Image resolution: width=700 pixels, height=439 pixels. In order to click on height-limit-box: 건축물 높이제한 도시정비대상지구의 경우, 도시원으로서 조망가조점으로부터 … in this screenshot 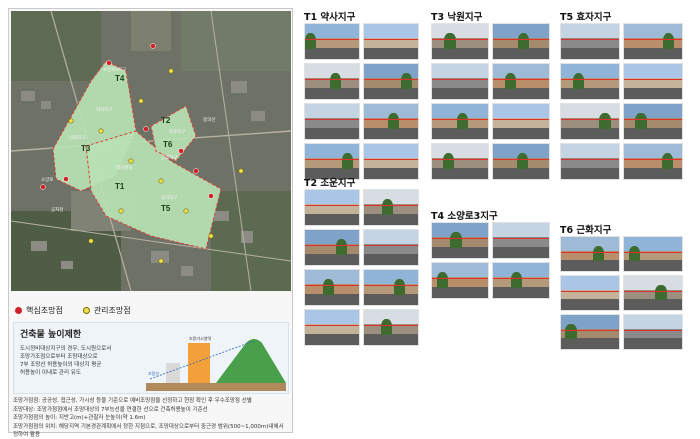, I will do `click(151, 358)`.